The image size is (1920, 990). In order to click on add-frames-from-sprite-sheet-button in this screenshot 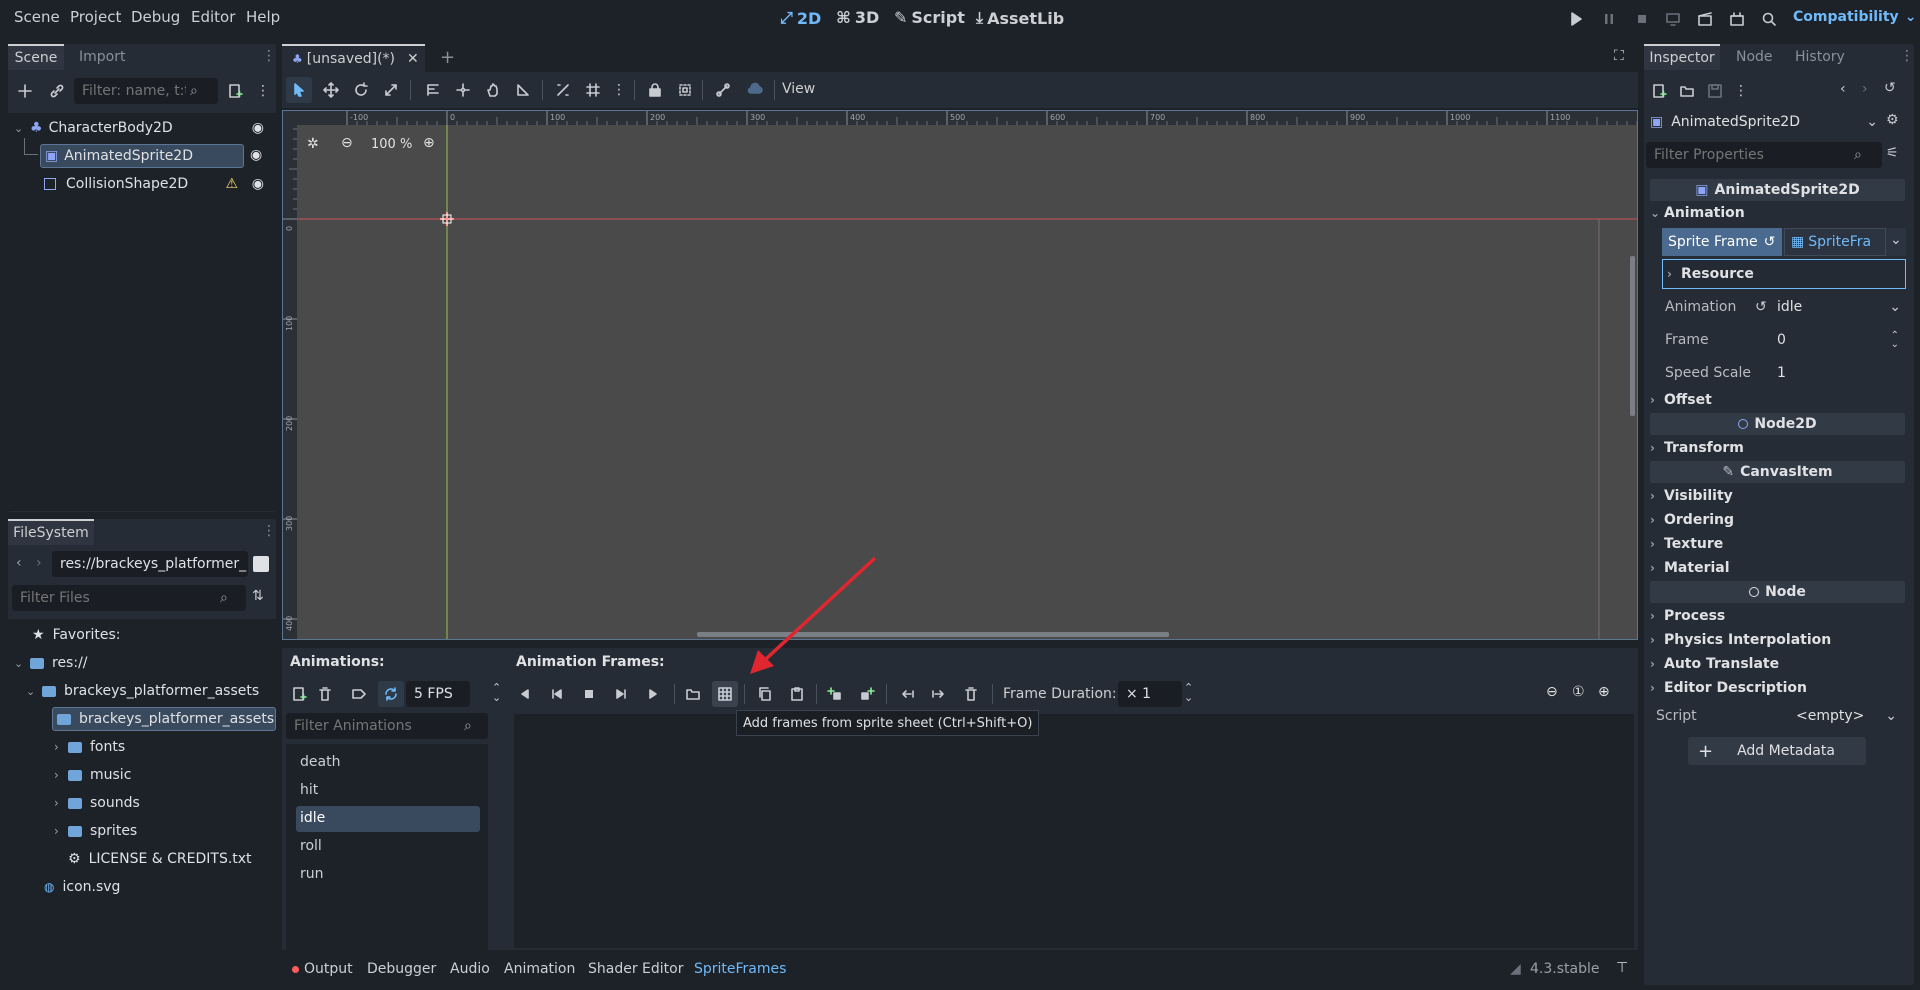, I will do `click(725, 694)`.